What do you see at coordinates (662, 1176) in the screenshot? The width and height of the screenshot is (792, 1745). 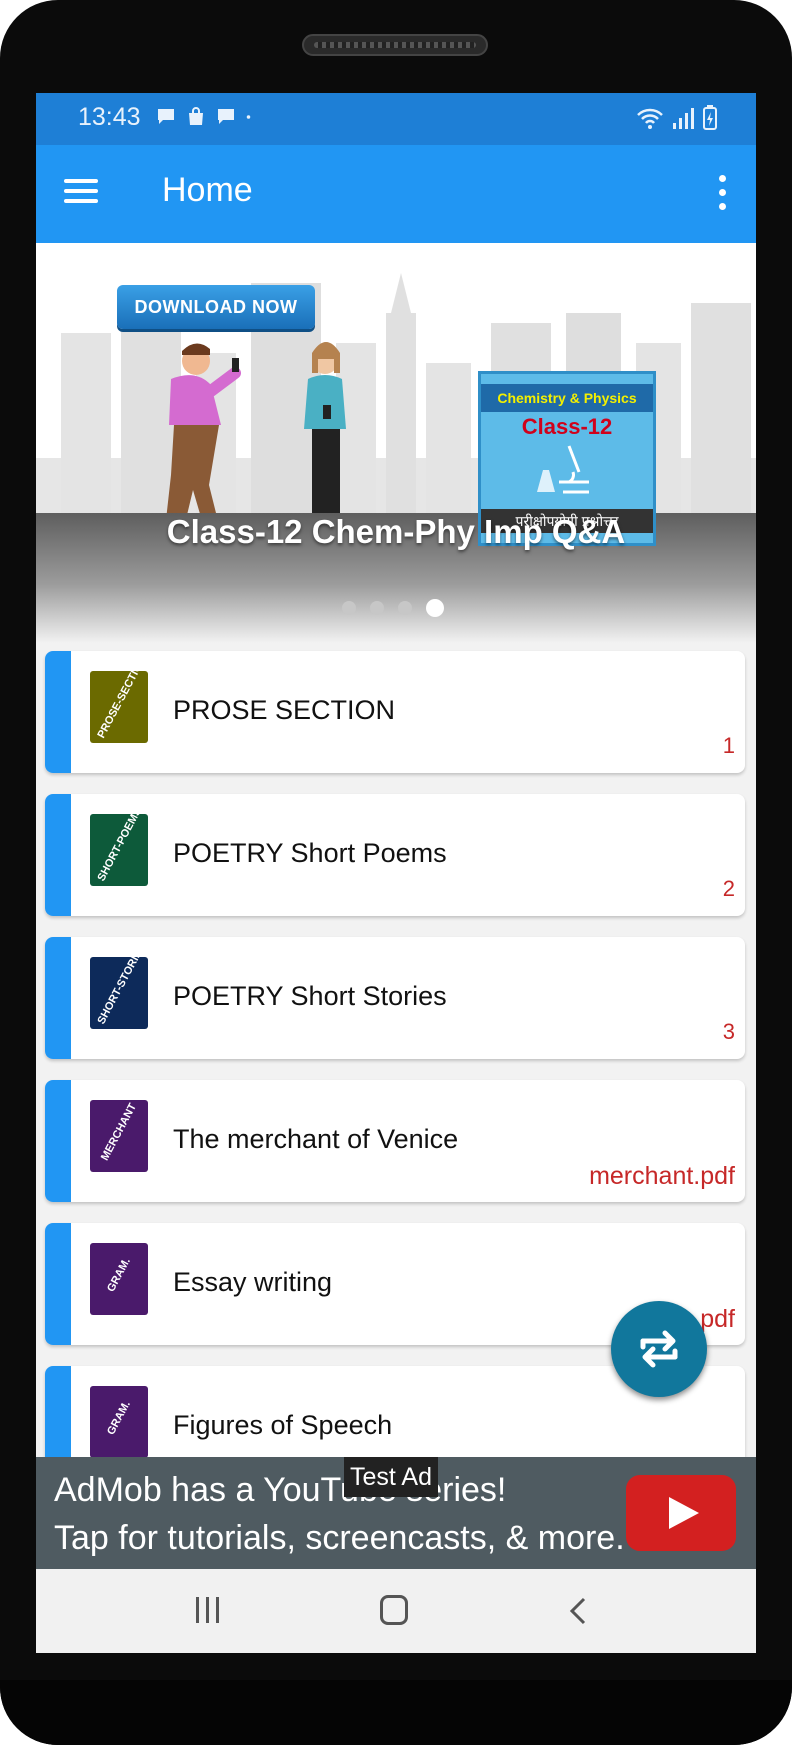 I see `item-pdf-filename: merchant.pdf` at bounding box center [662, 1176].